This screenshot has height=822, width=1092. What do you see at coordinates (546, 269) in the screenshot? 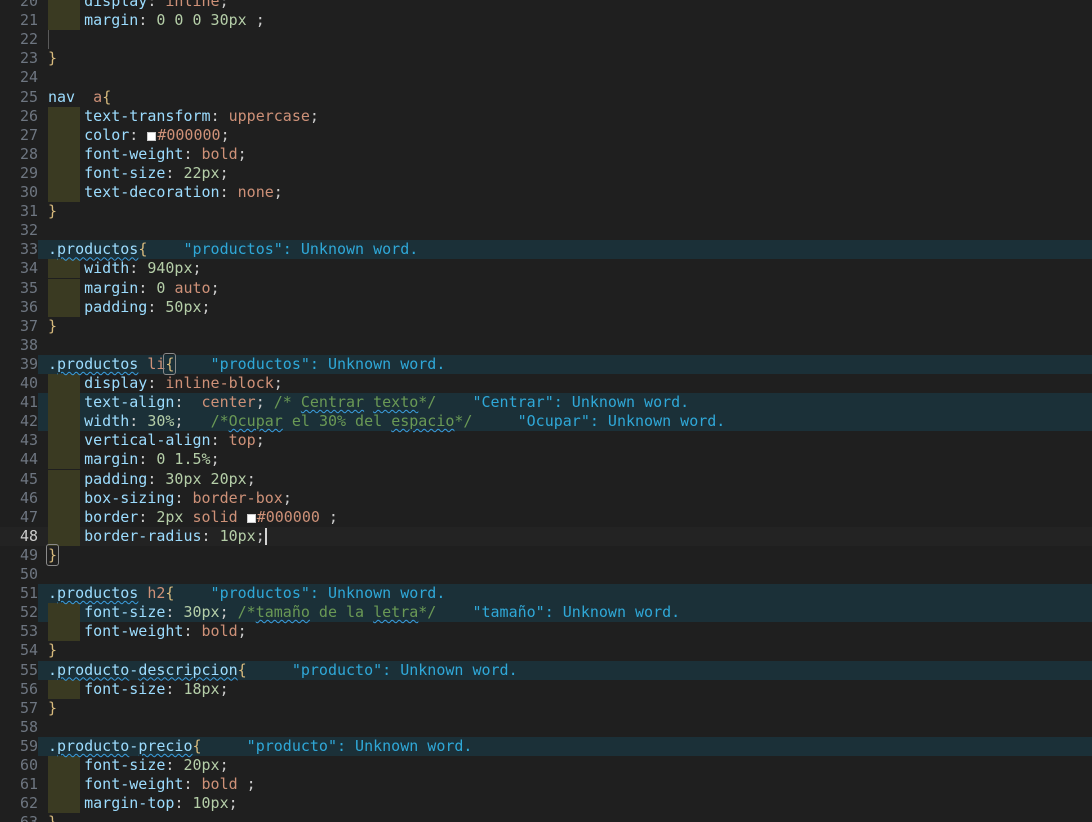
I see `code-line: 34 width: 940px;` at bounding box center [546, 269].